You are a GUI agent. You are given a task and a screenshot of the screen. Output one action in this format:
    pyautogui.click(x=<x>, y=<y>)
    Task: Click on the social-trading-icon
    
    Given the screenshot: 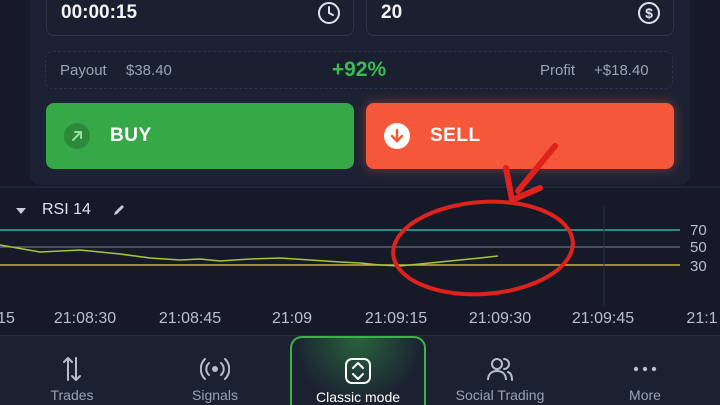 What is the action you would take?
    pyautogui.click(x=500, y=369)
    